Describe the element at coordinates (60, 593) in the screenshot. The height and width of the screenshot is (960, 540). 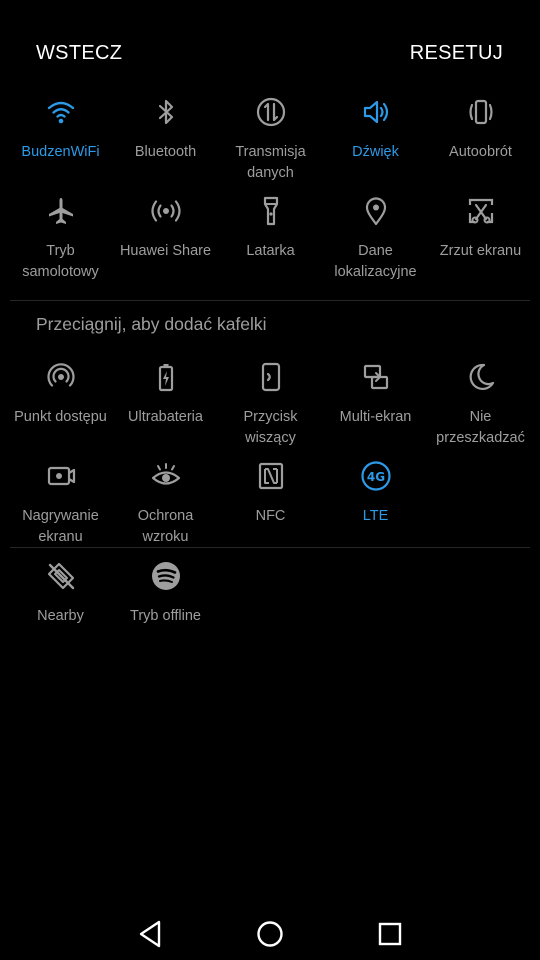
I see `tile-nearby: Nearby` at that location.